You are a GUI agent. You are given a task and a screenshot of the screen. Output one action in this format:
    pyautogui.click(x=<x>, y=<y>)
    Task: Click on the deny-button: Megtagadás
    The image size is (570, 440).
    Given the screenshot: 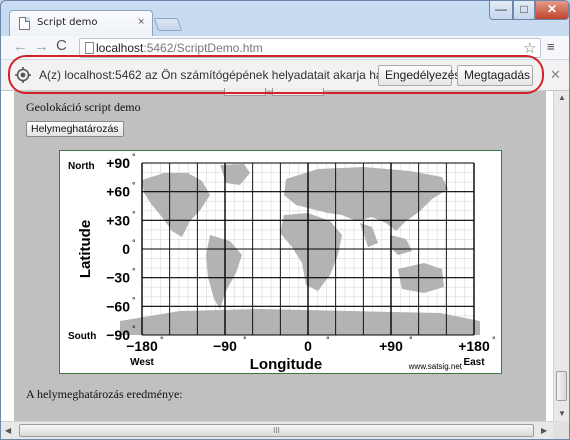 What is the action you would take?
    pyautogui.click(x=495, y=75)
    